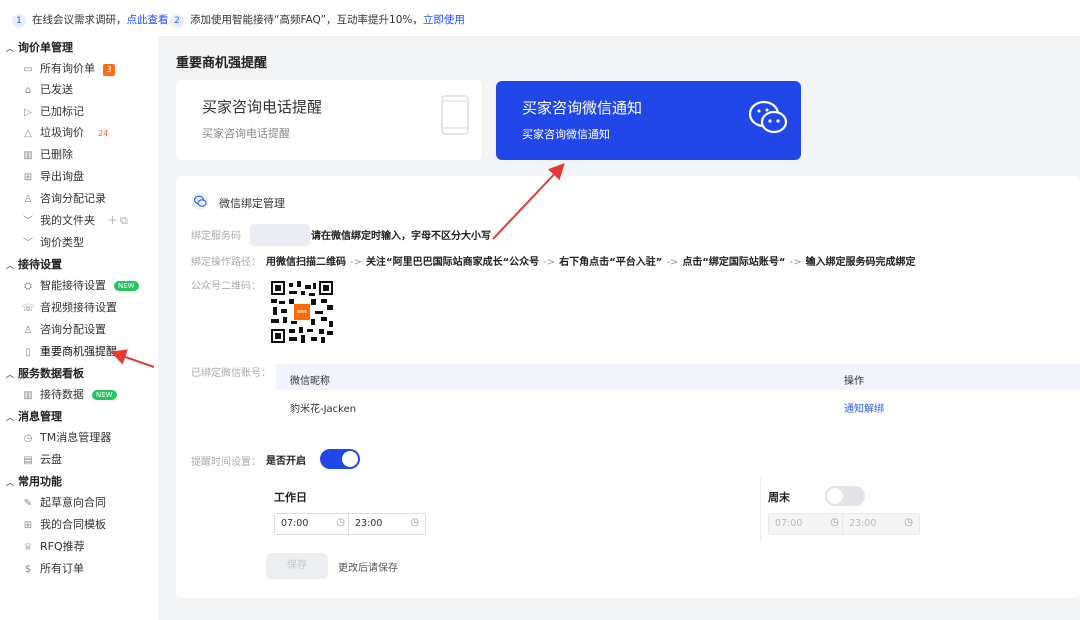 Image resolution: width=1080 pixels, height=620 pixels. Describe the element at coordinates (132, 358) in the screenshot. I see `annotation-arrow-sidebar` at that location.